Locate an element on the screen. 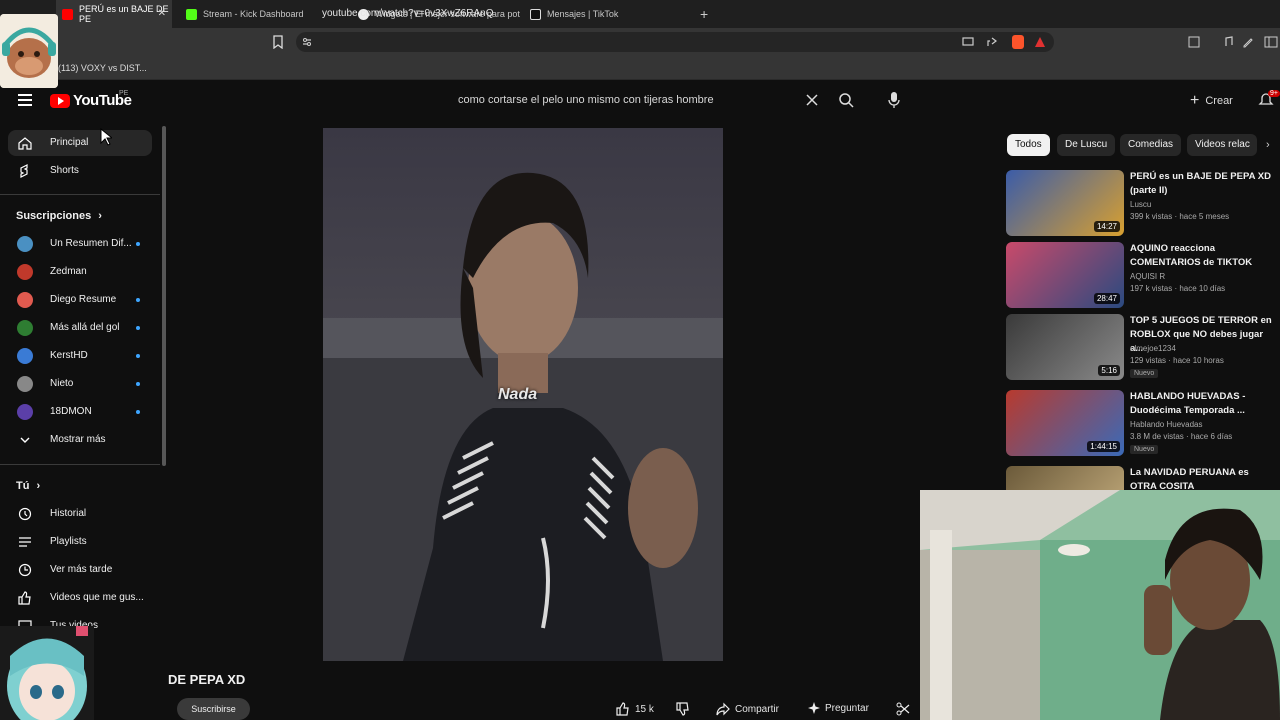 This screenshot has width=1280, height=720. new-content-dot is located at coordinates (138, 328).